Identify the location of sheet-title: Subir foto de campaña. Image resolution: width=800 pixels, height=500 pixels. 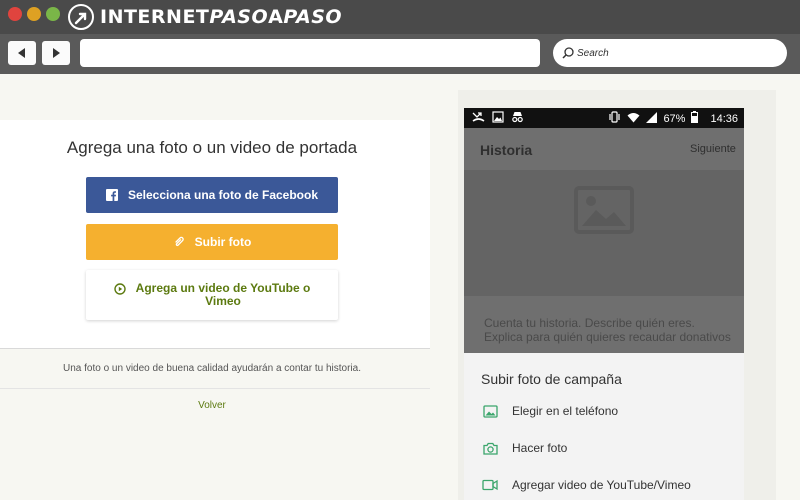
(551, 379).